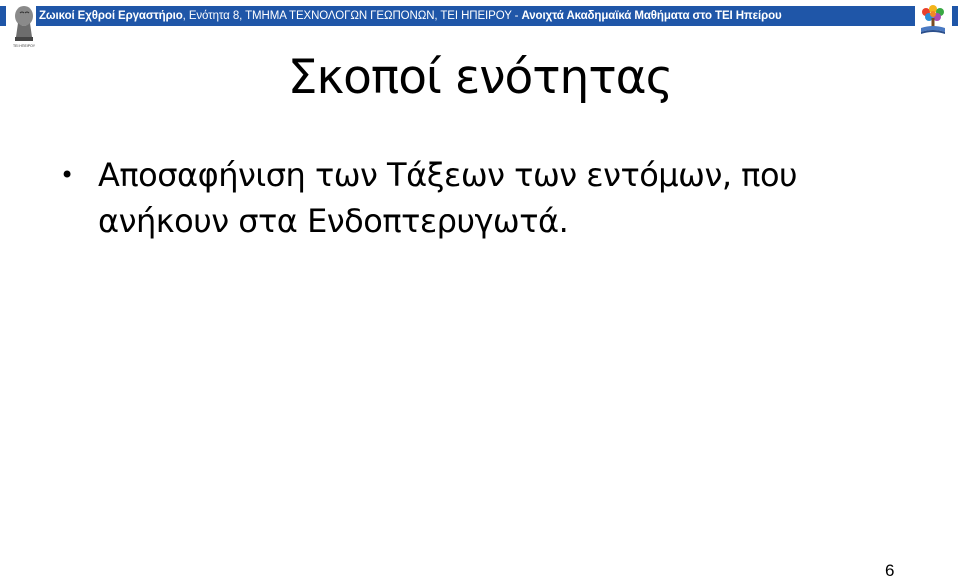  Describe the element at coordinates (3, 16) in the screenshot. I see `header-left-stripe` at that location.